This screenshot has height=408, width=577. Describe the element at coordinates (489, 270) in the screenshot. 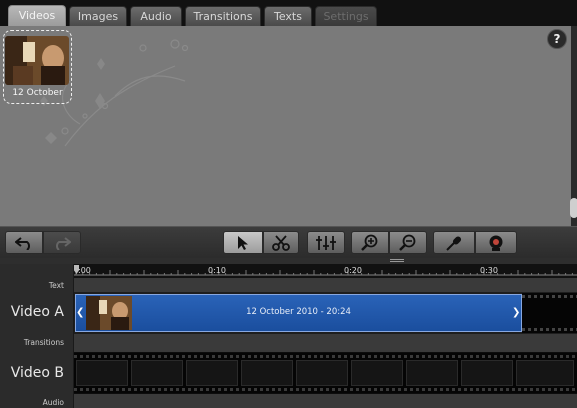

I see `ruler-label: 0:30` at that location.